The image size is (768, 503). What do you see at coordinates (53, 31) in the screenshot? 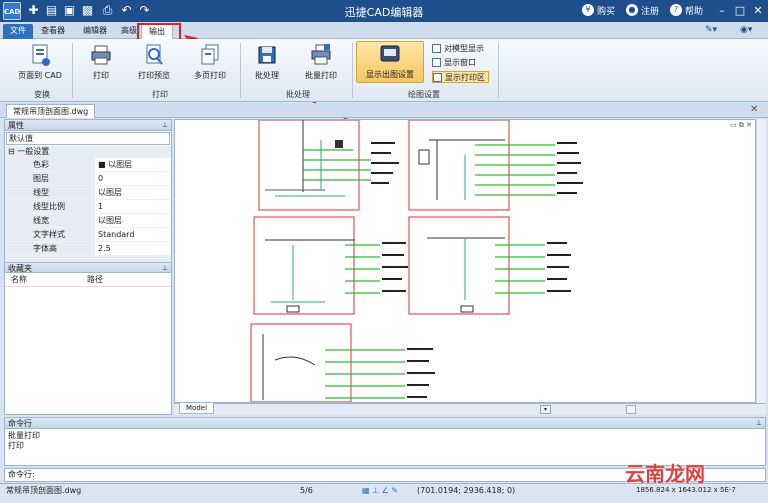
I see `tab-viewer: 查看器` at bounding box center [53, 31].